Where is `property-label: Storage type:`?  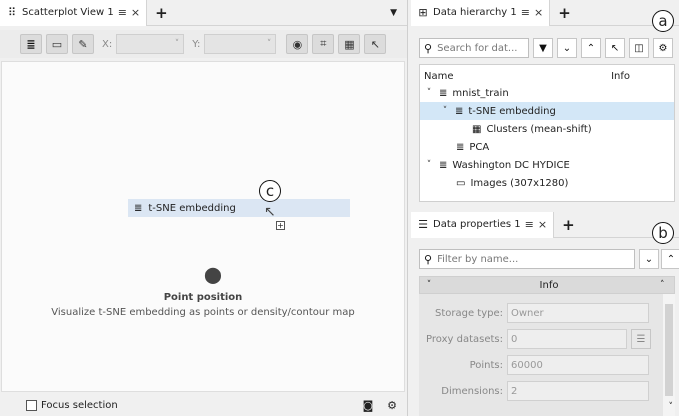 property-label: Storage type: is located at coordinates (468, 313).